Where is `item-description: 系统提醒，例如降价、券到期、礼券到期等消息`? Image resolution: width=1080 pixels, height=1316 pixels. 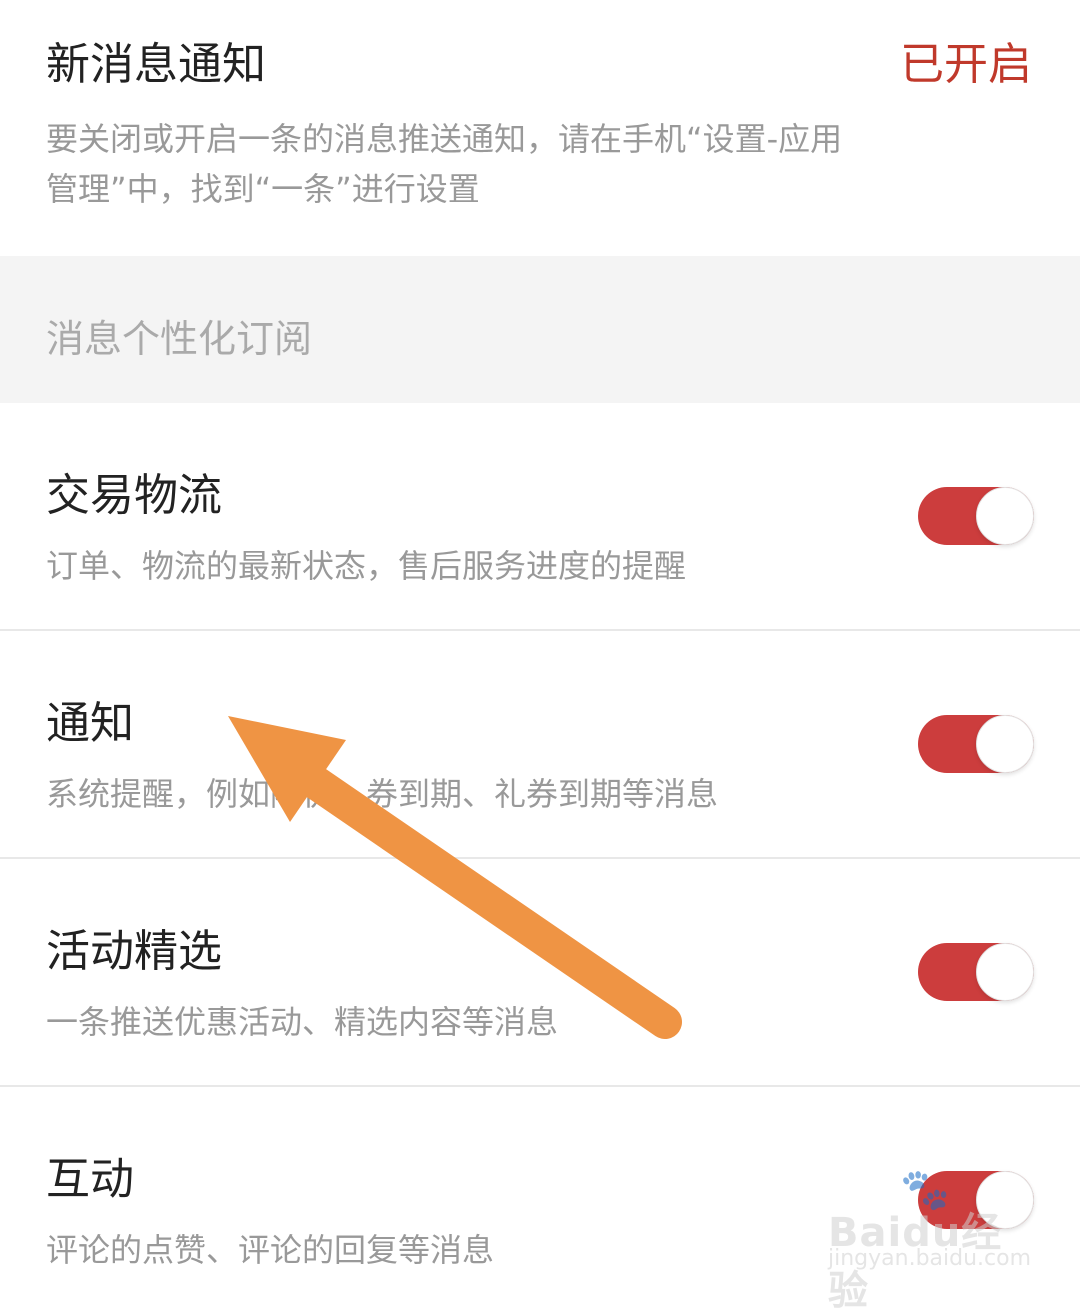
item-description: 系统提醒，例如降价、券到期、礼券到期等消息 is located at coordinates (382, 794).